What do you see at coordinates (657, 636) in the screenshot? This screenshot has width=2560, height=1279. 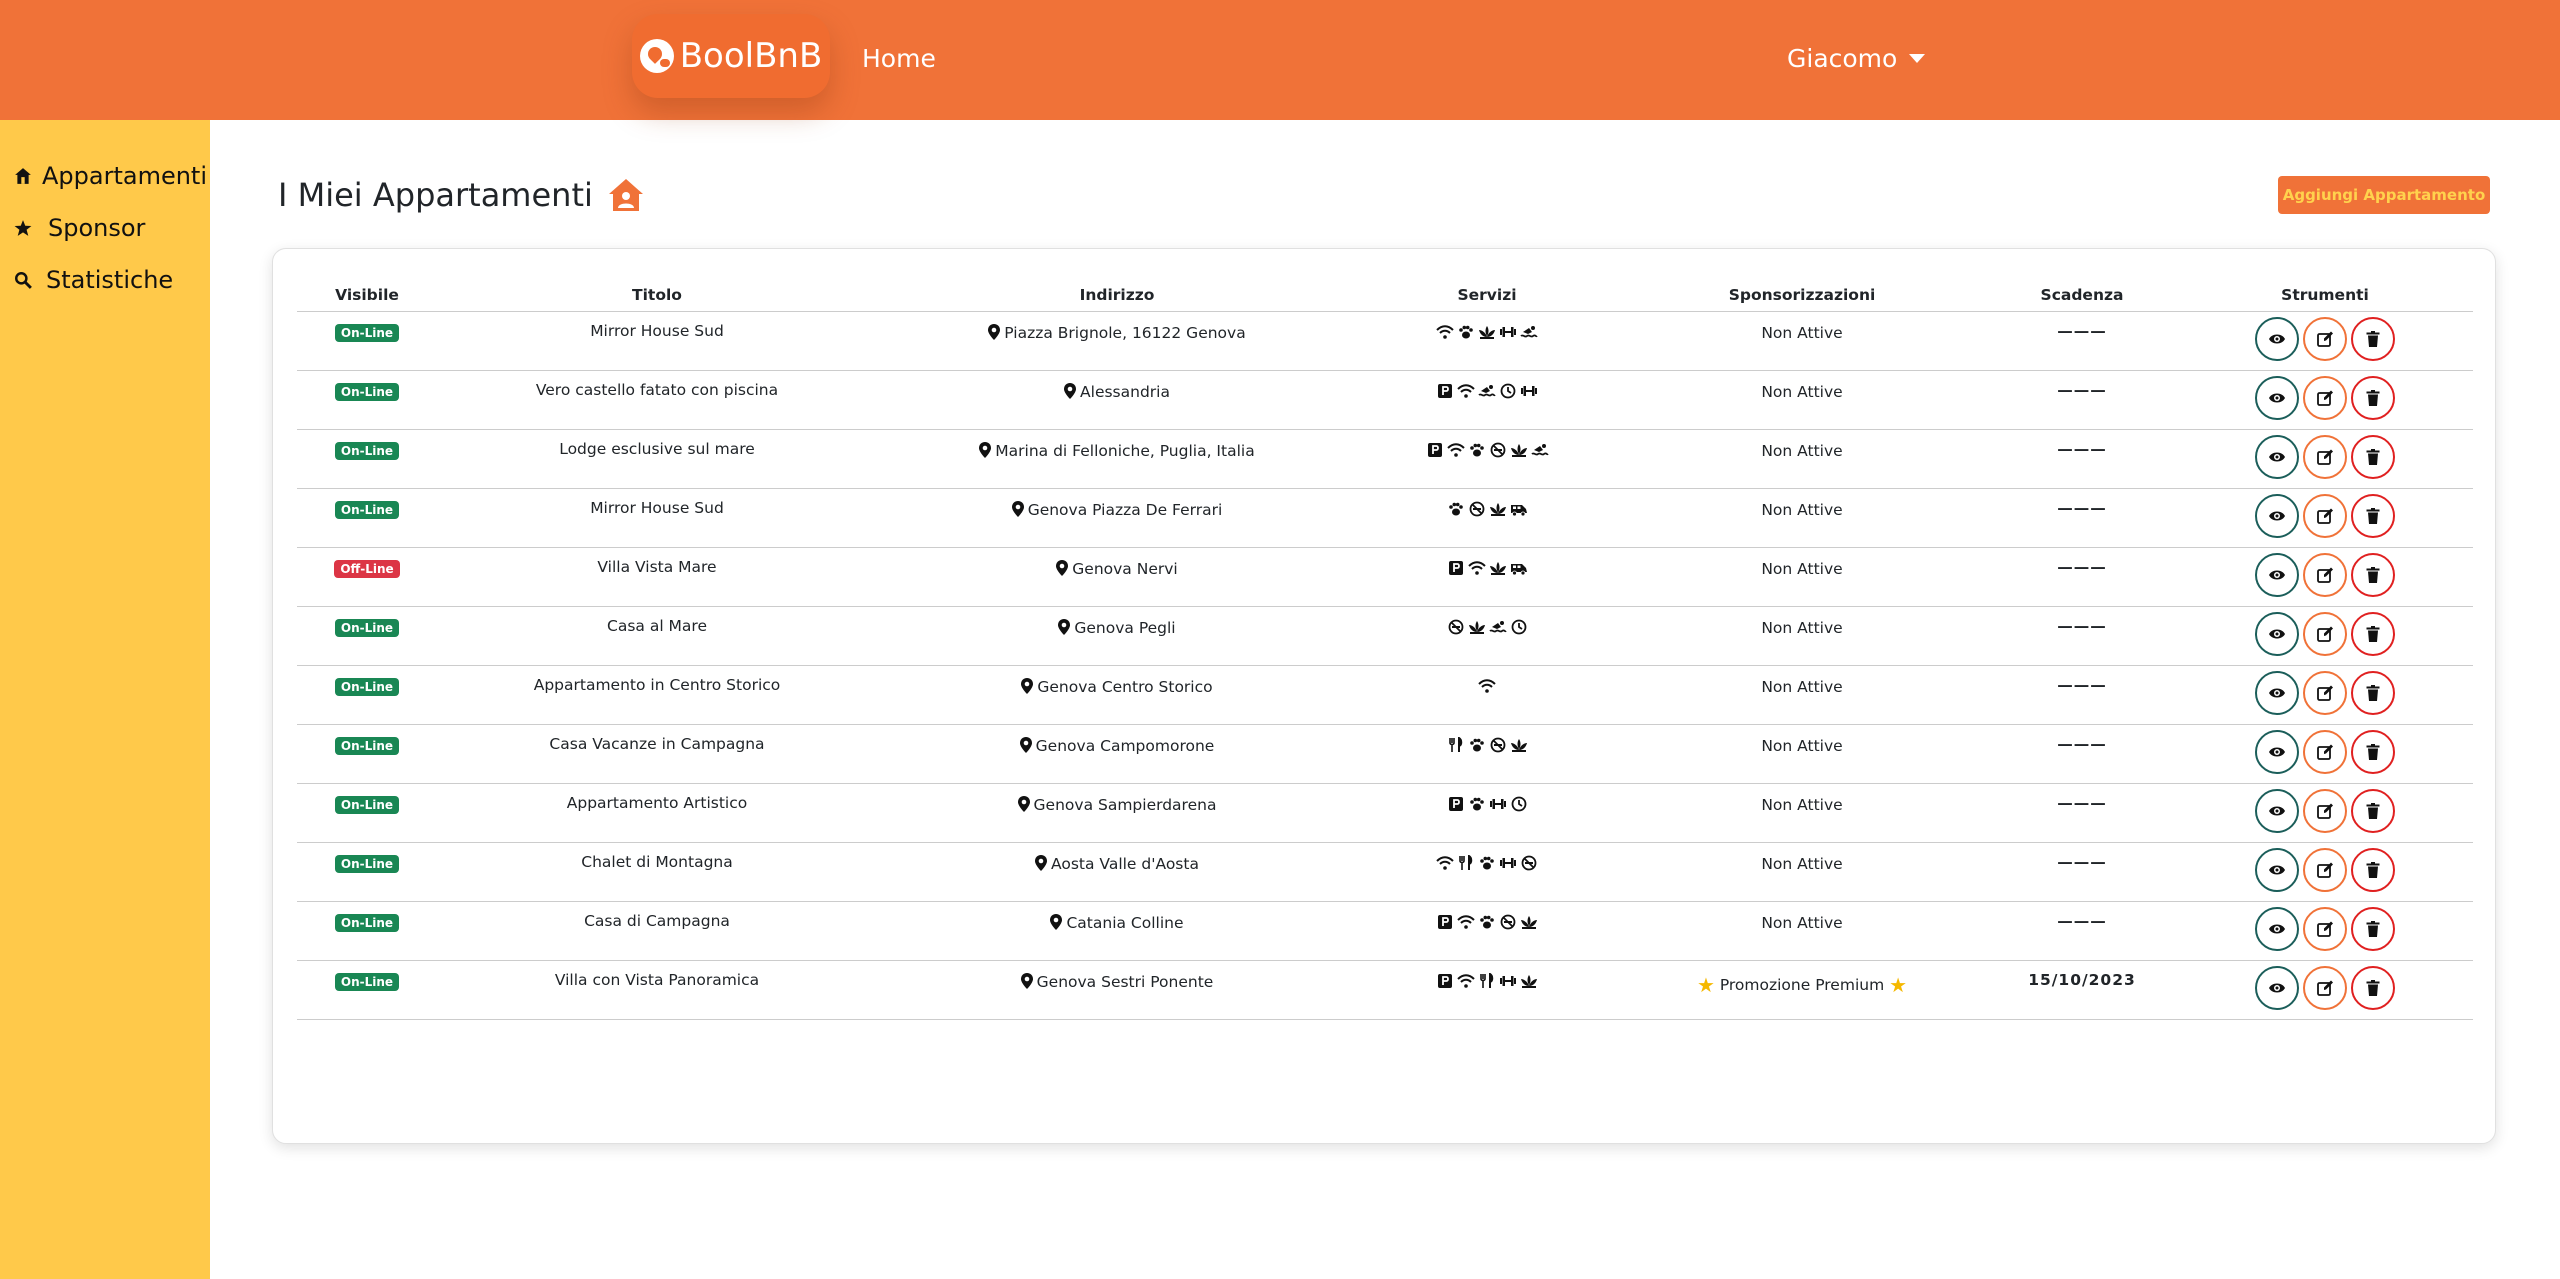 I see `title-cell: Casa al Mare` at bounding box center [657, 636].